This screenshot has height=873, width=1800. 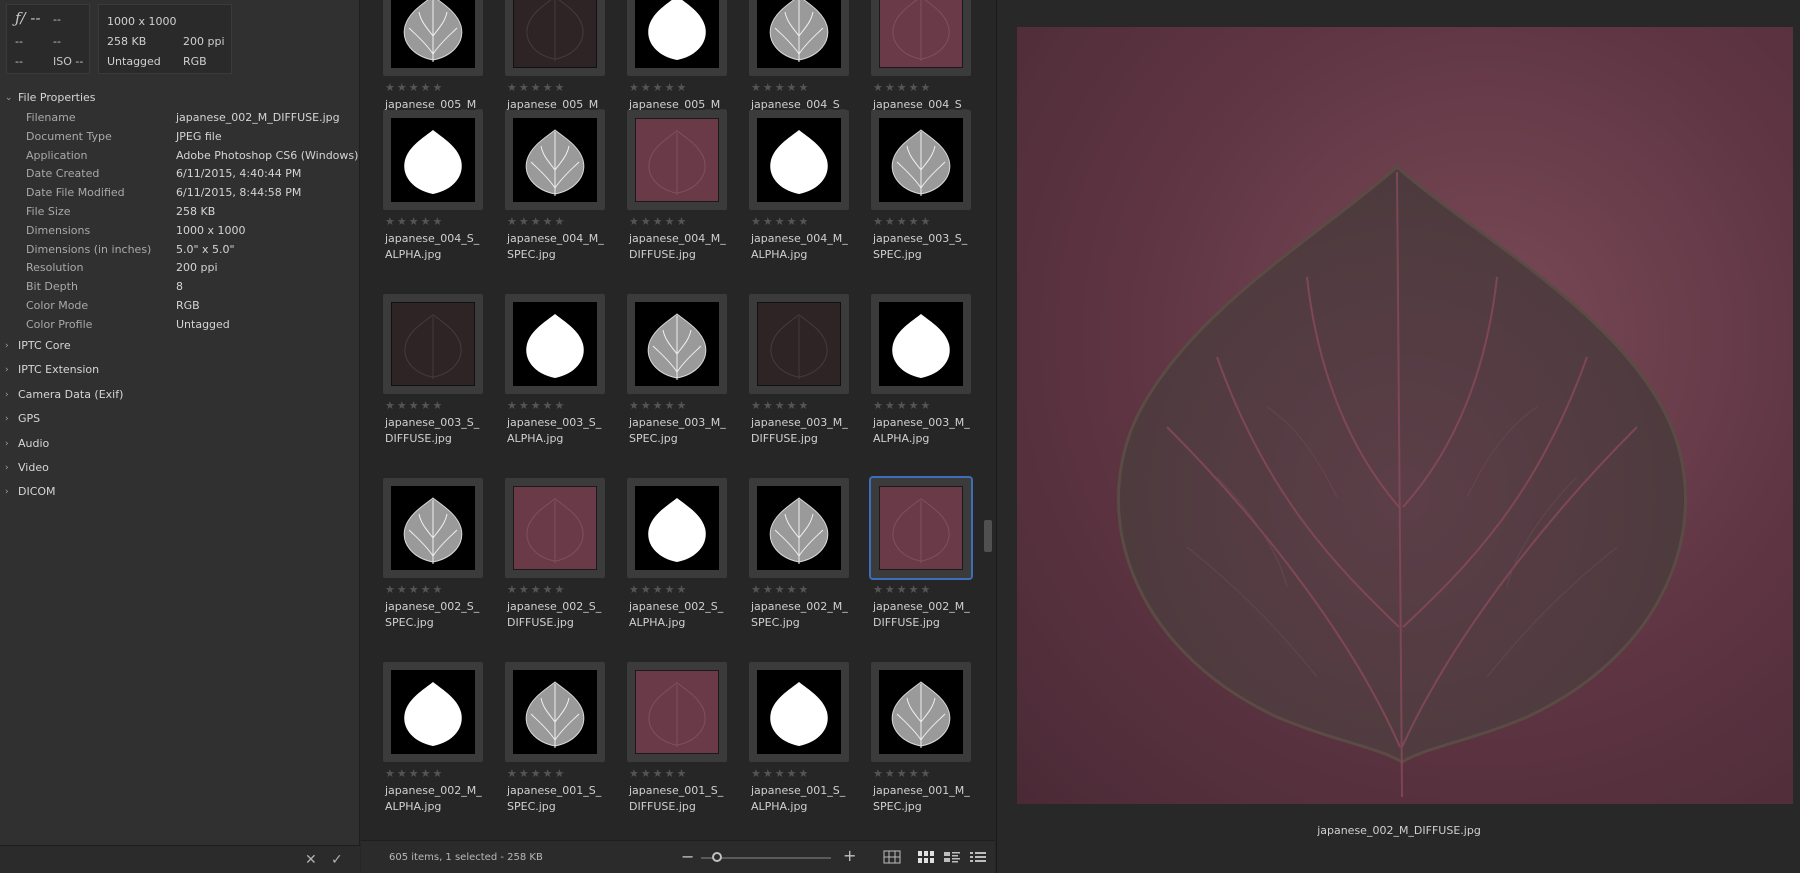 I want to click on section-header: › IPTC Extension, so click(x=180, y=370).